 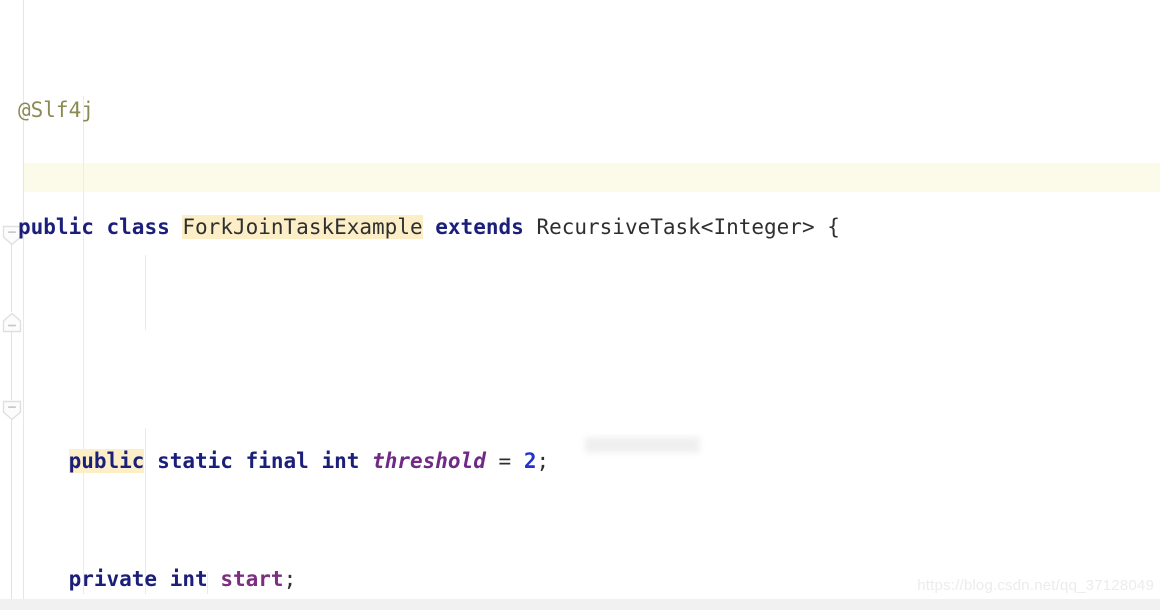 What do you see at coordinates (1035, 585) in the screenshot?
I see `watermark-url: https://blog.csdn.net/qq_37128049` at bounding box center [1035, 585].